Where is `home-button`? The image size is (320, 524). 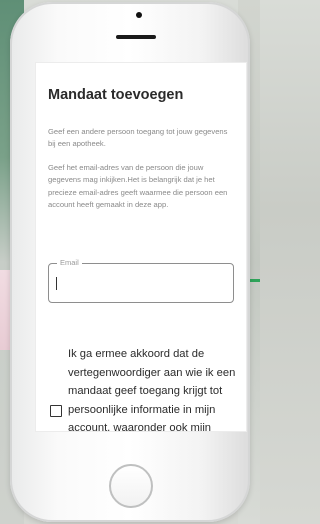
home-button is located at coordinates (131, 486).